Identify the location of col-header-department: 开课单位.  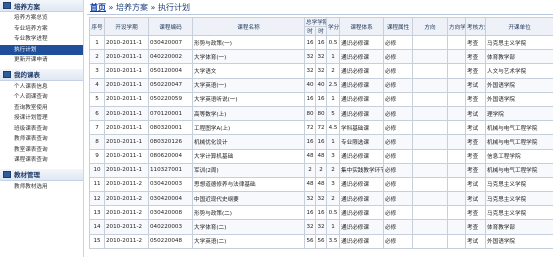
(519, 26).